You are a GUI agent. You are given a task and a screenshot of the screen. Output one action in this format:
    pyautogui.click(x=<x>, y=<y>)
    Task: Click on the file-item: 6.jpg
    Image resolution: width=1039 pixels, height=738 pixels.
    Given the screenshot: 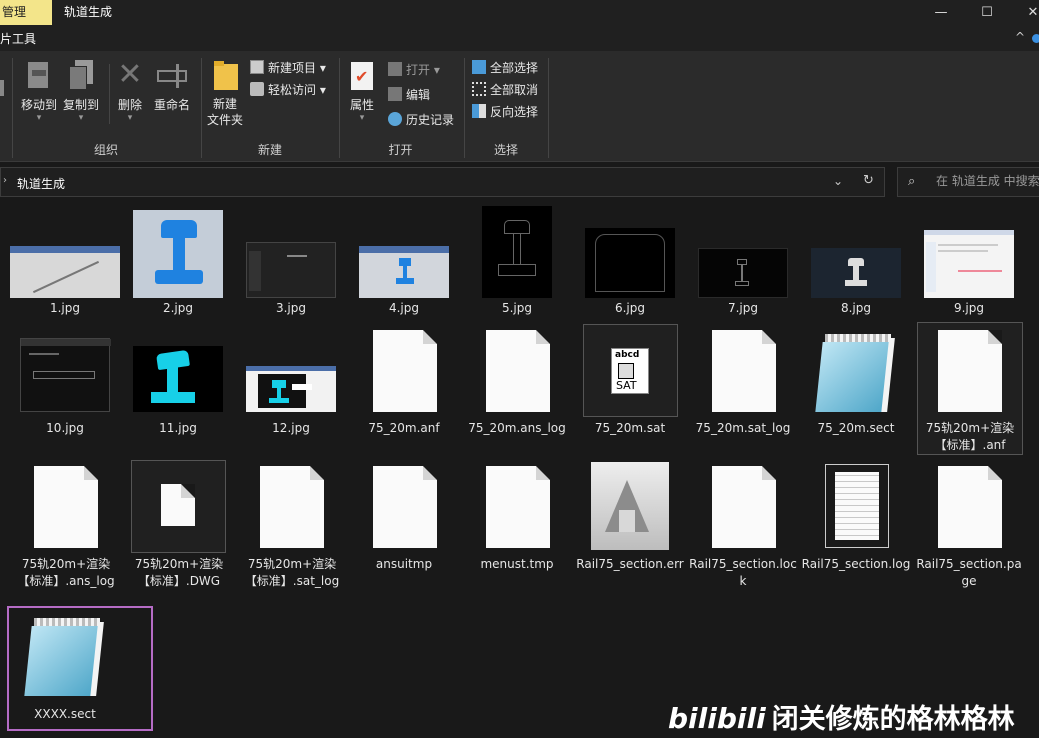 What is the action you would take?
    pyautogui.click(x=630, y=264)
    